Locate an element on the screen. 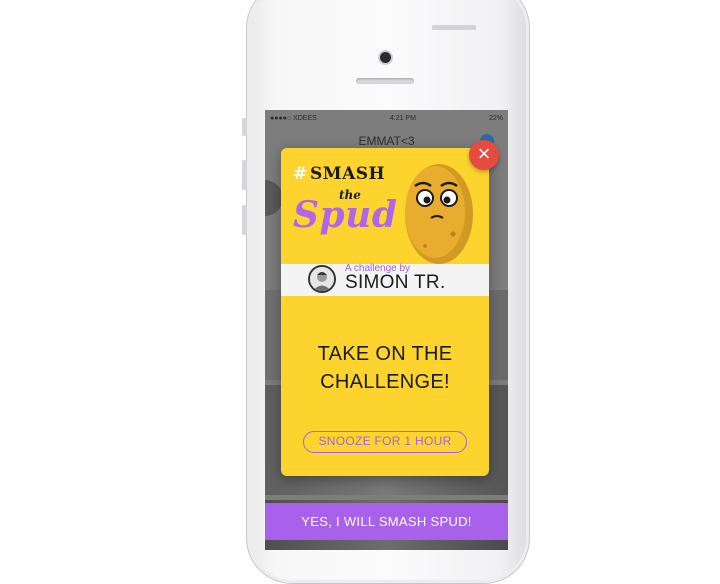  headline-line-1: TAKE ON THE is located at coordinates (385, 354).